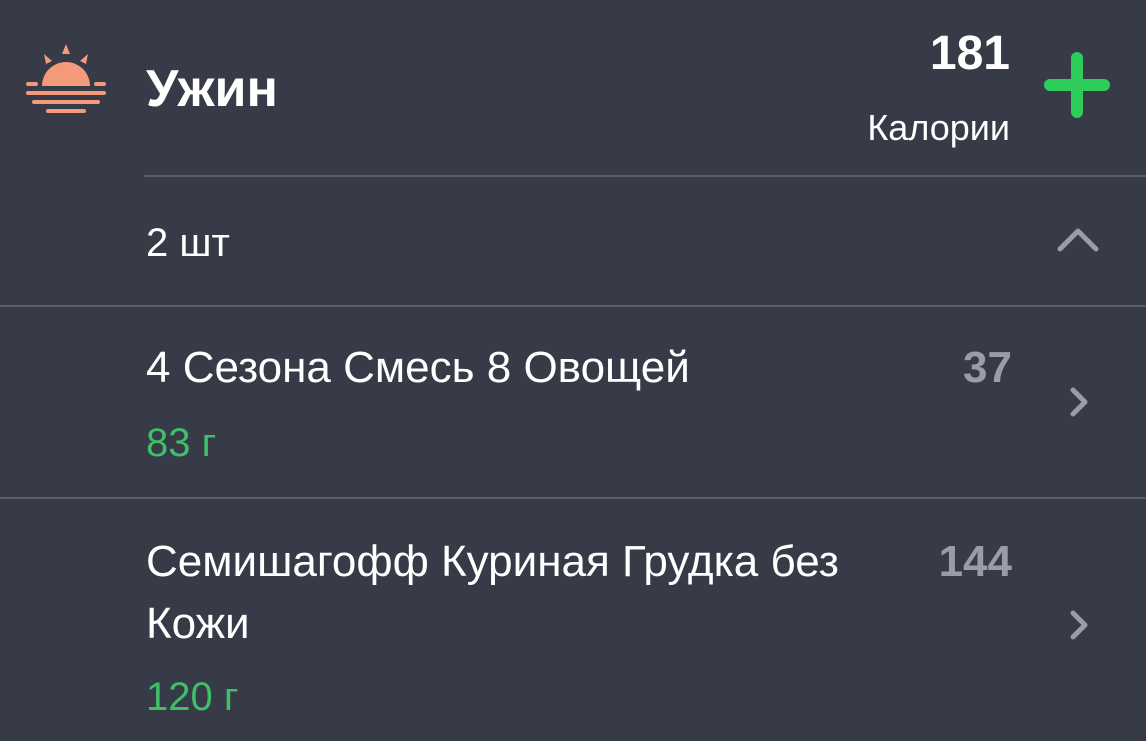 The image size is (1146, 741). What do you see at coordinates (938, 127) in the screenshot?
I see `meal-calories-label: Калории` at bounding box center [938, 127].